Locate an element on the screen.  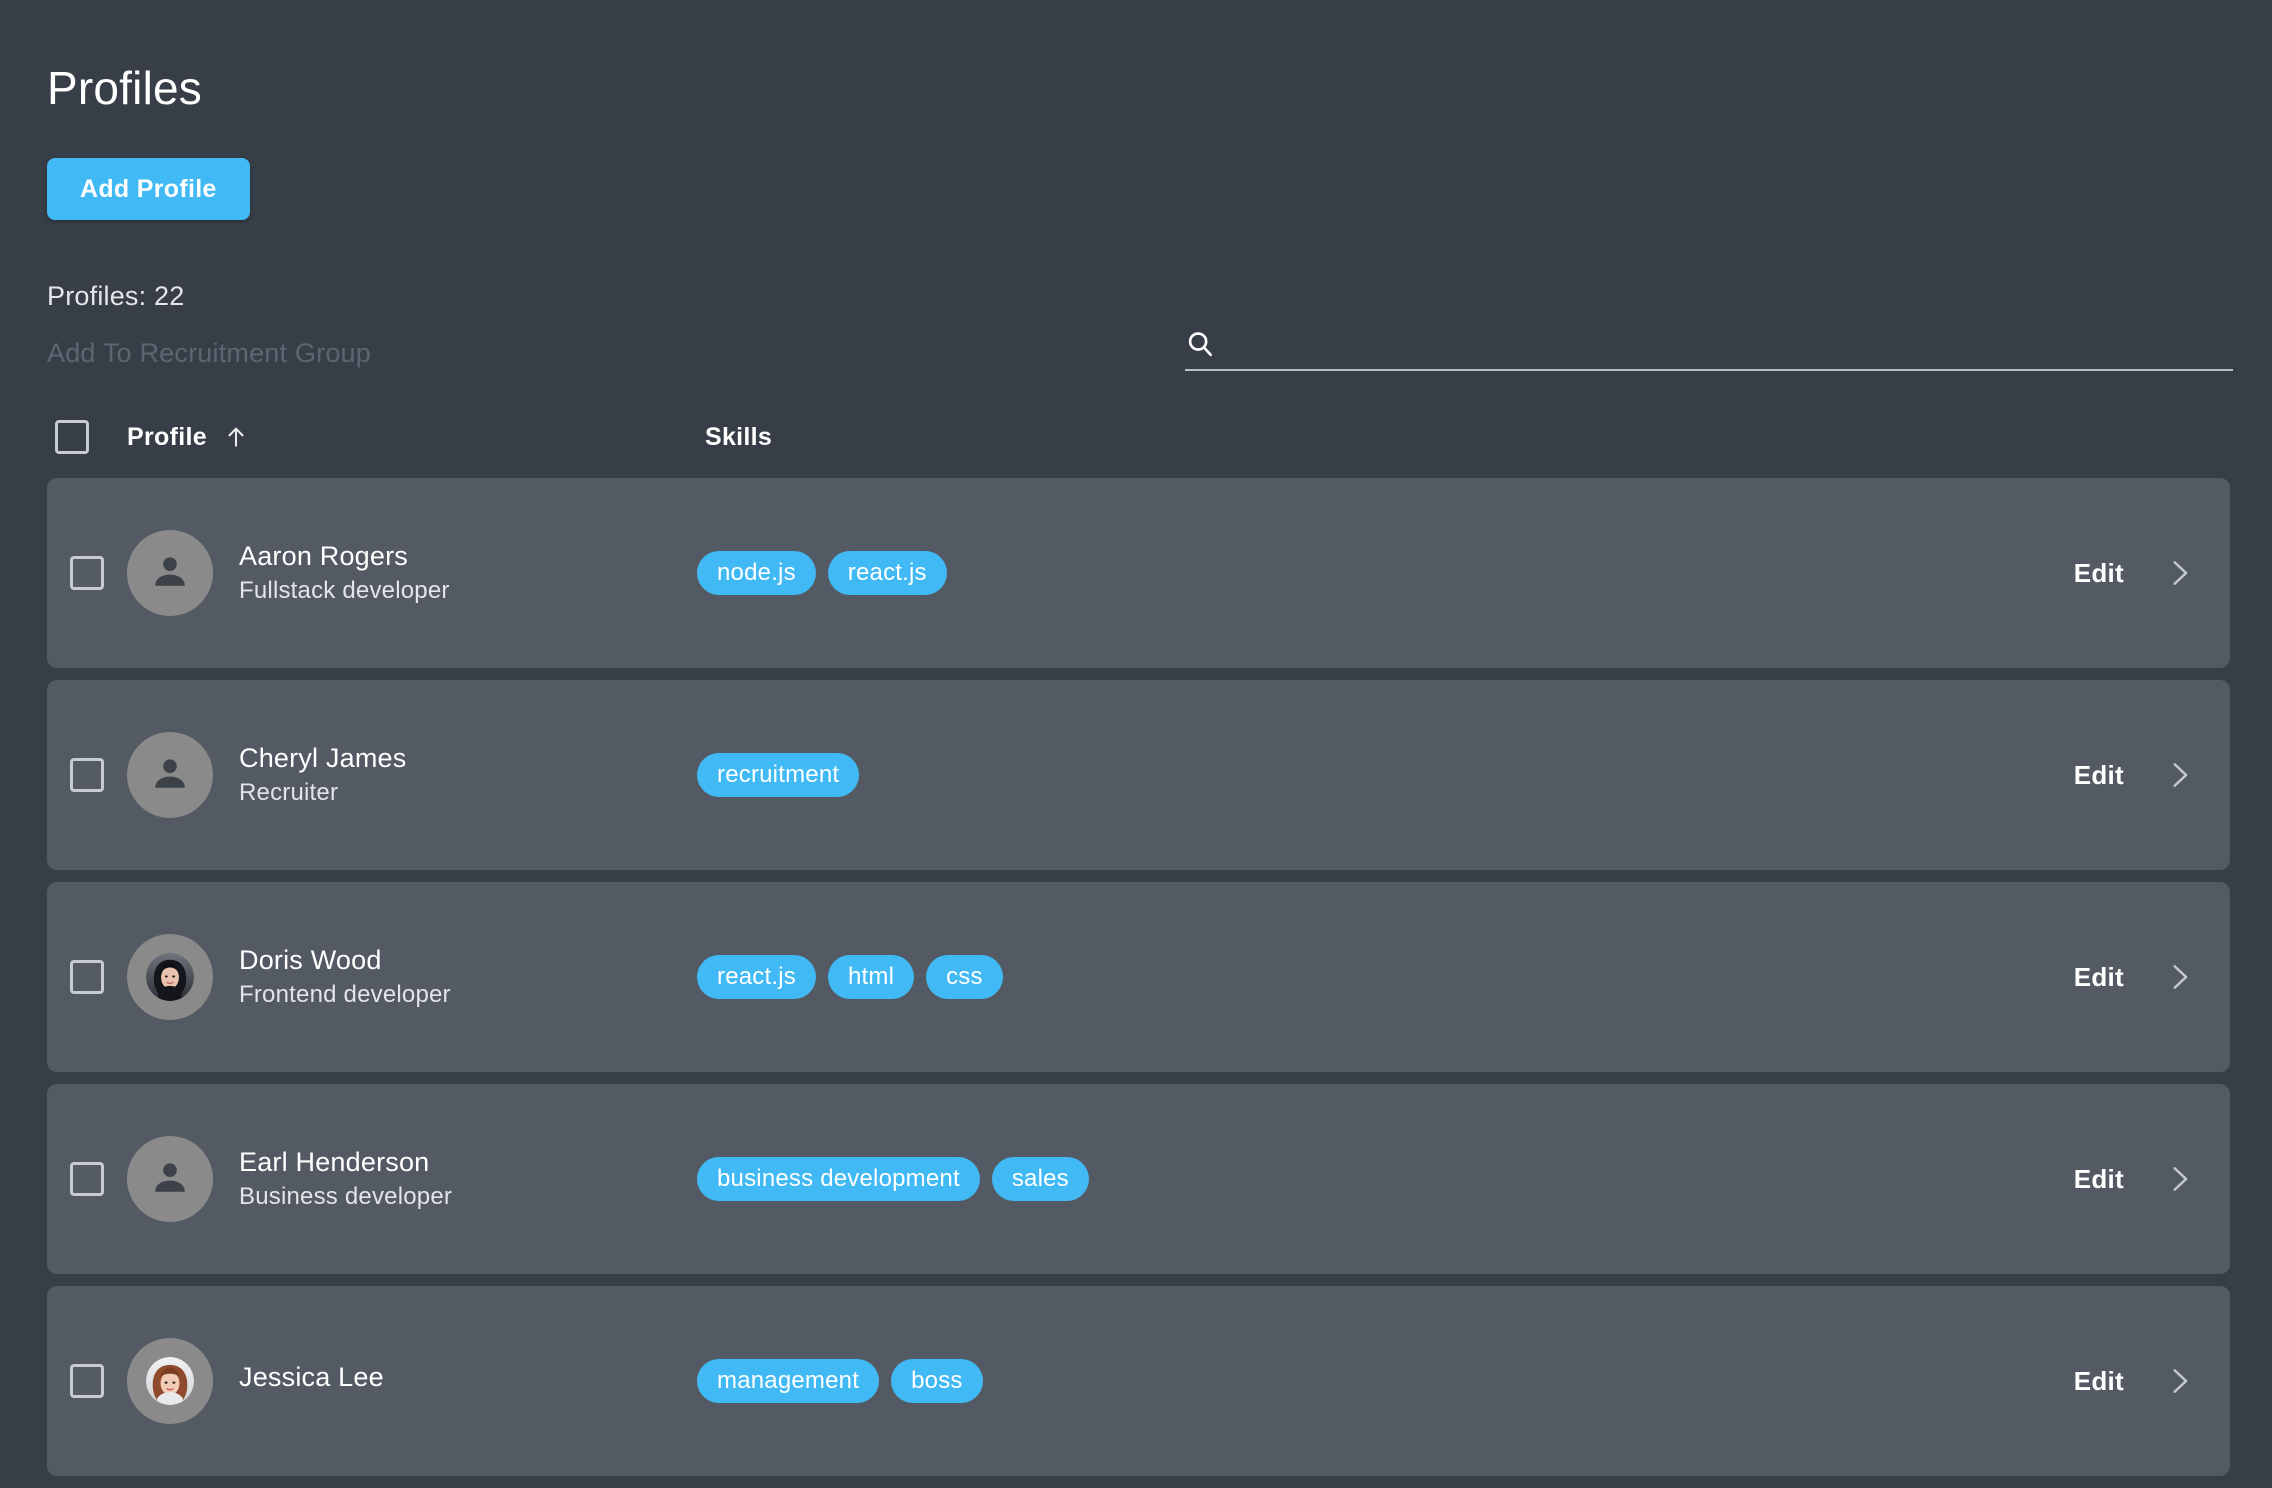
column-header-skills: Skills is located at coordinates (1488, 437).